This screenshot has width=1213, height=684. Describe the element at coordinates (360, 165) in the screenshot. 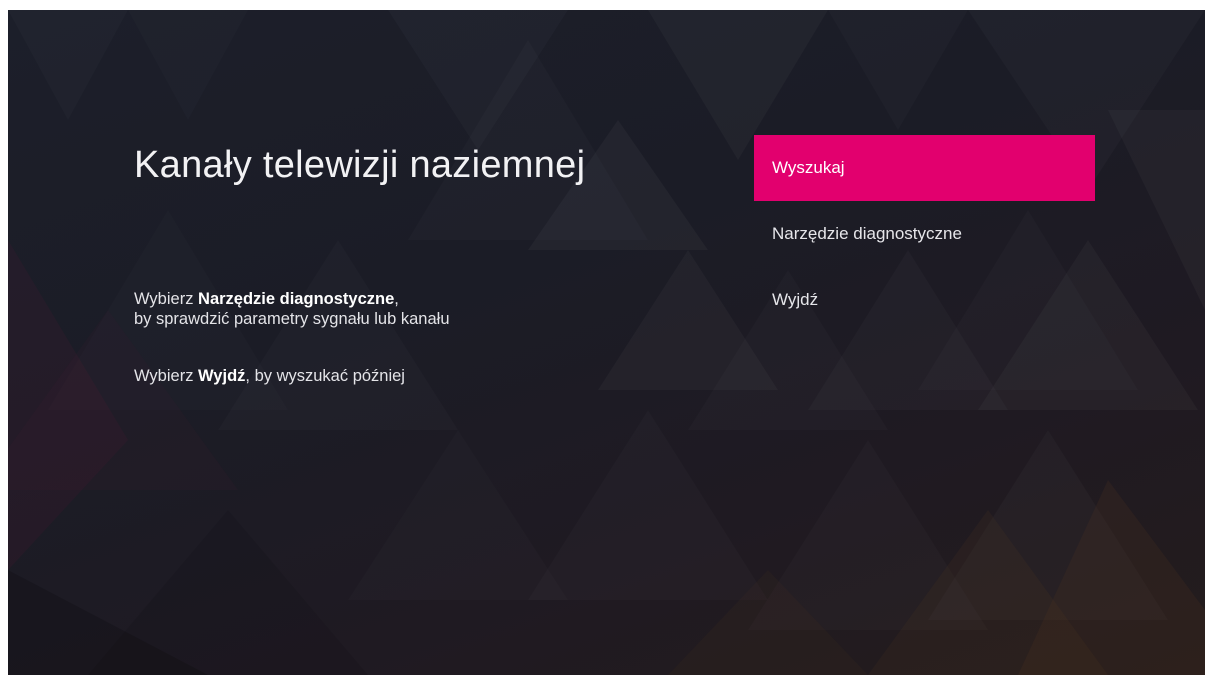

I see `page-title: Kanały telewizji naziemnej` at that location.